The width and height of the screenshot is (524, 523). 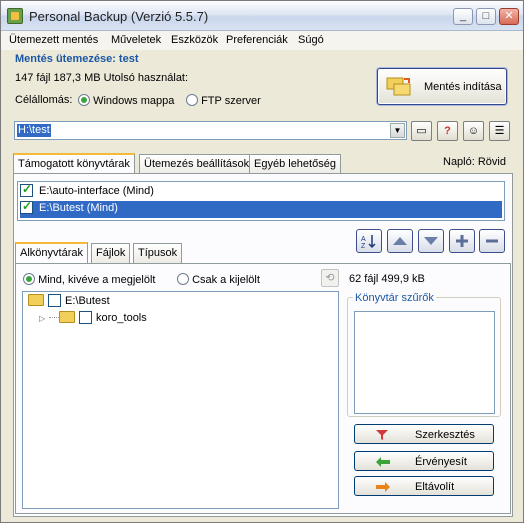 I want to click on dest-windows-radio: Windows mappa, so click(x=126, y=100).